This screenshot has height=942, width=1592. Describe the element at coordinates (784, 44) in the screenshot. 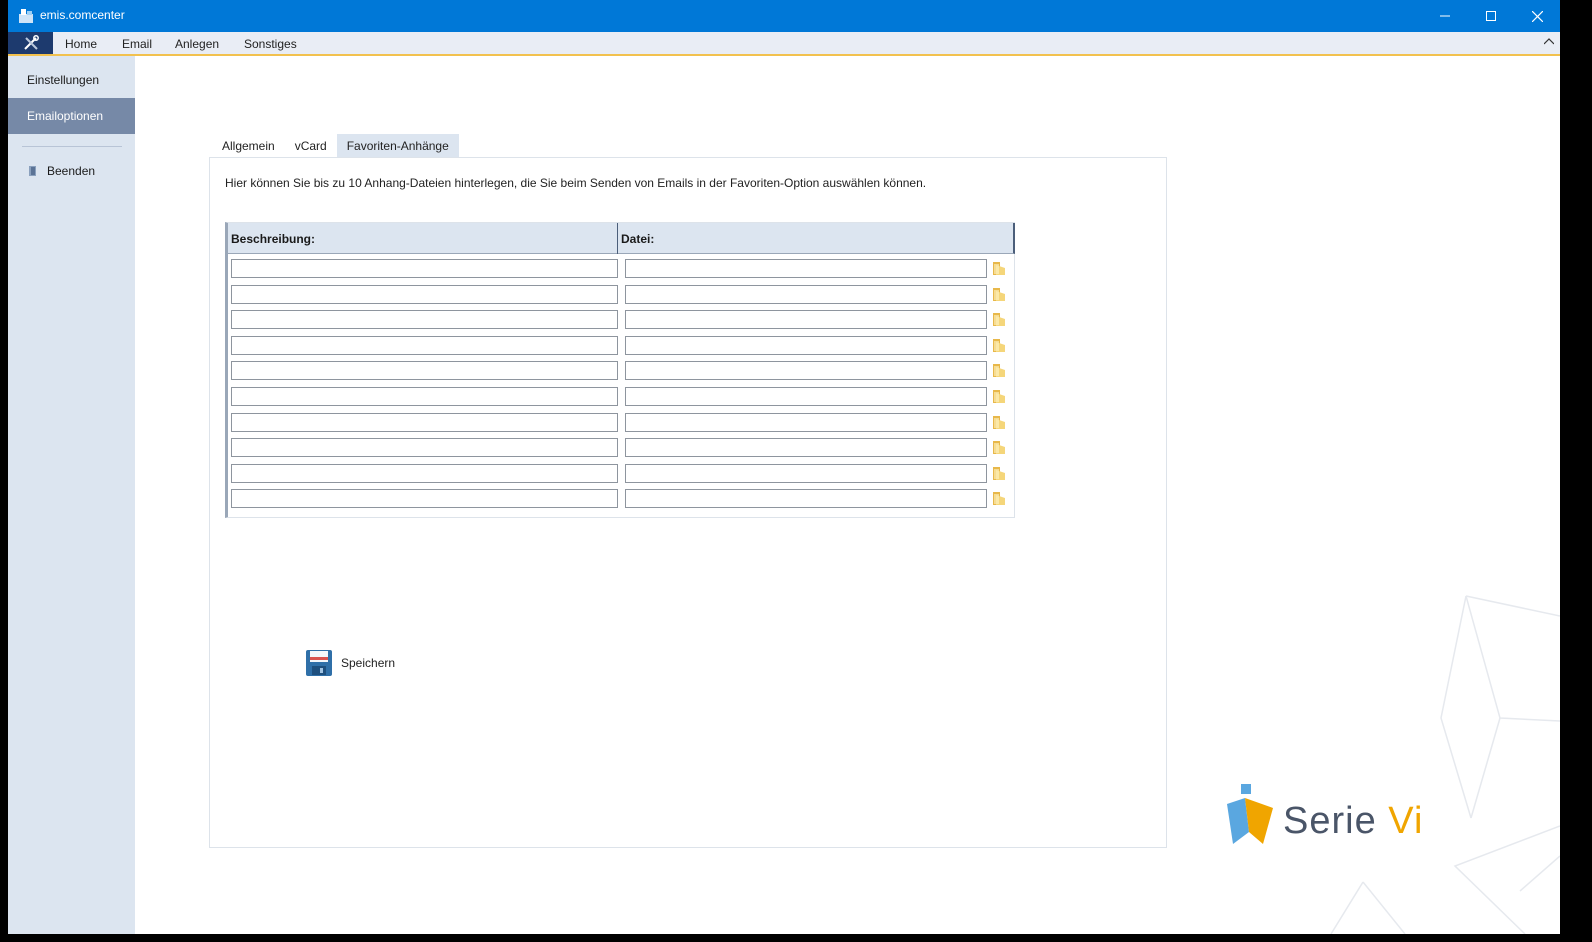

I see `ribbon-menu-bar: Home Email Anlegen Sonstiges` at that location.